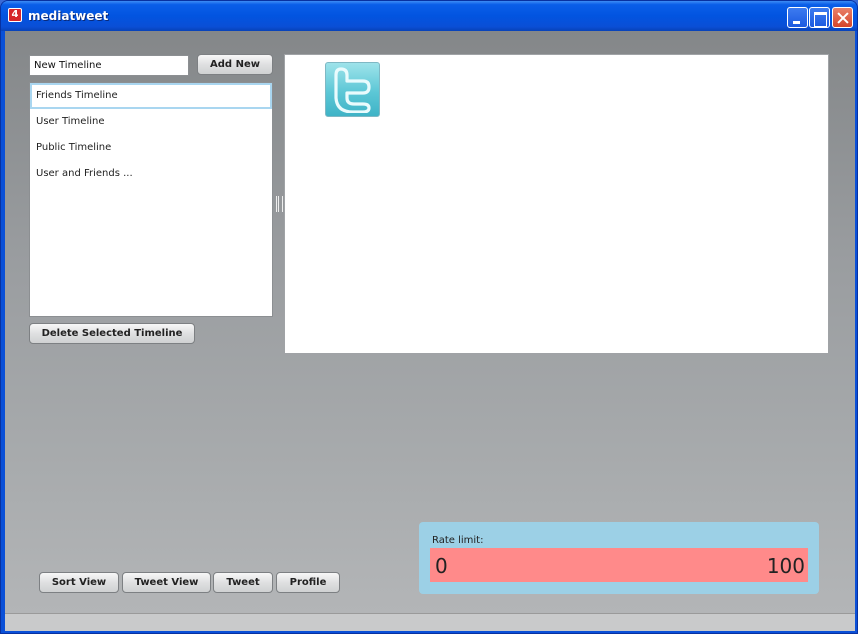 The width and height of the screenshot is (858, 634). I want to click on delete-selected-timeline-button: Delete Selected Timeline, so click(112, 333).